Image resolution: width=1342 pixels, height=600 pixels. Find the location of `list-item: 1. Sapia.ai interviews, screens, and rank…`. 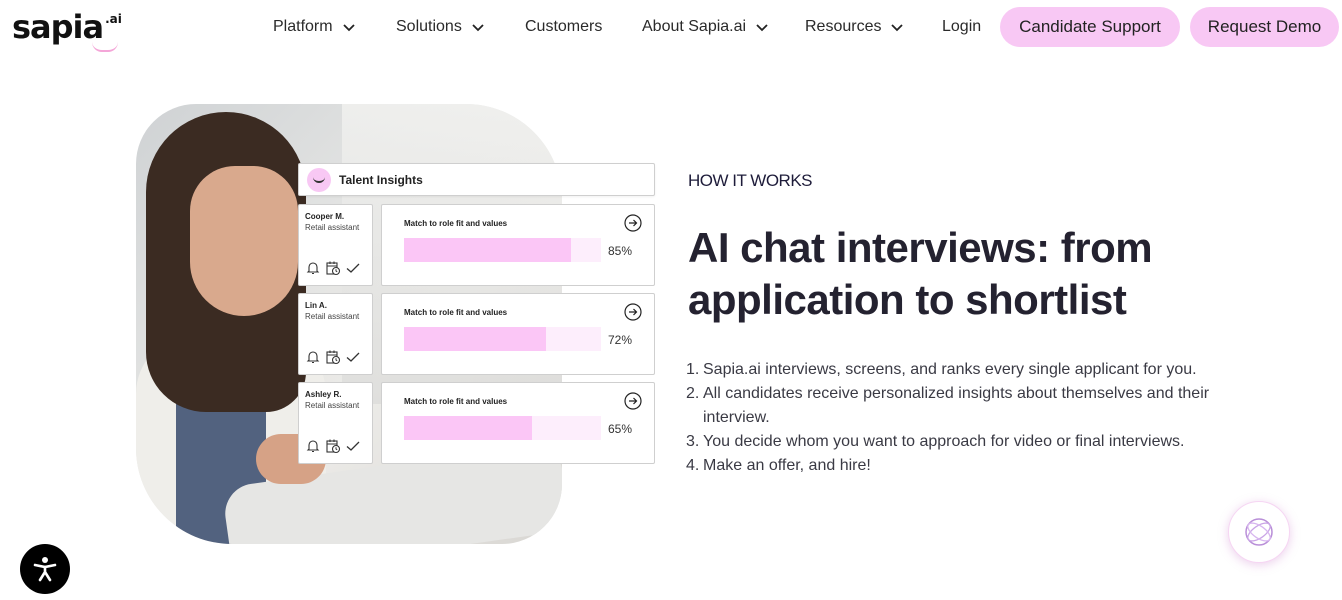

list-item: 1. Sapia.ai interviews, screens, and rank… is located at coordinates (966, 370).